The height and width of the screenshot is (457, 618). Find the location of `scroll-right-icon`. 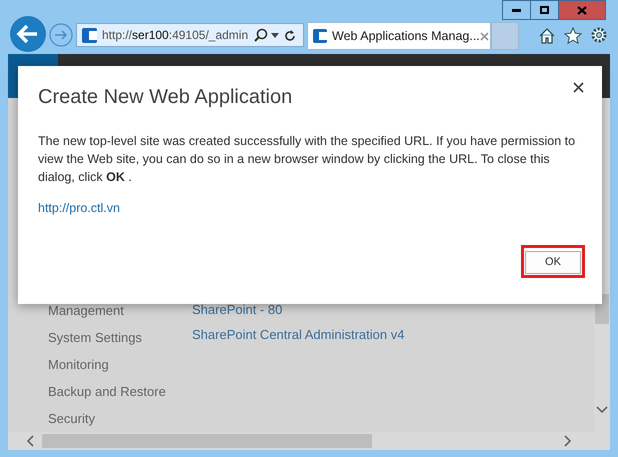

scroll-right-icon is located at coordinates (568, 441).